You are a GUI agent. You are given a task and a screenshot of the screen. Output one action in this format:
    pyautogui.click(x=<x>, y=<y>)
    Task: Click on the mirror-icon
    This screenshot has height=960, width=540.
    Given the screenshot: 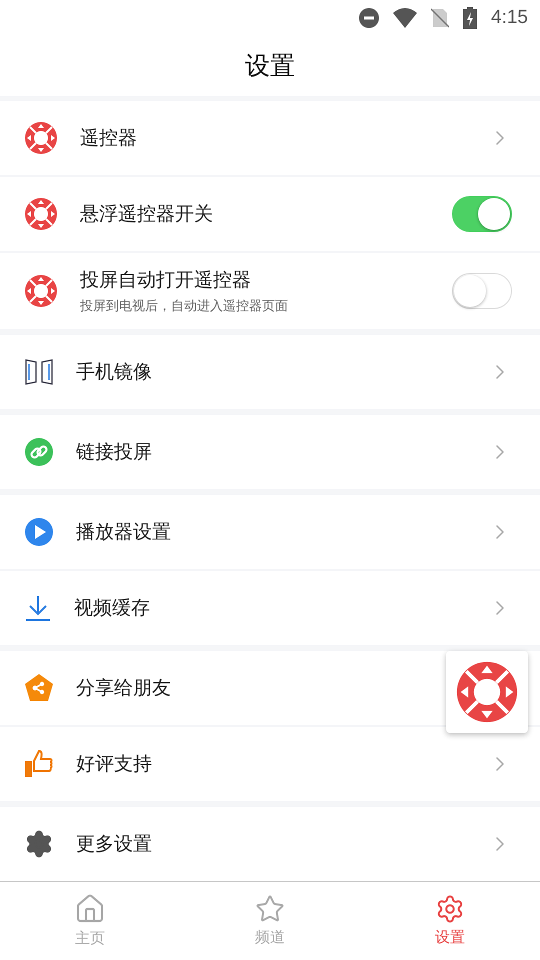 What is the action you would take?
    pyautogui.click(x=39, y=372)
    